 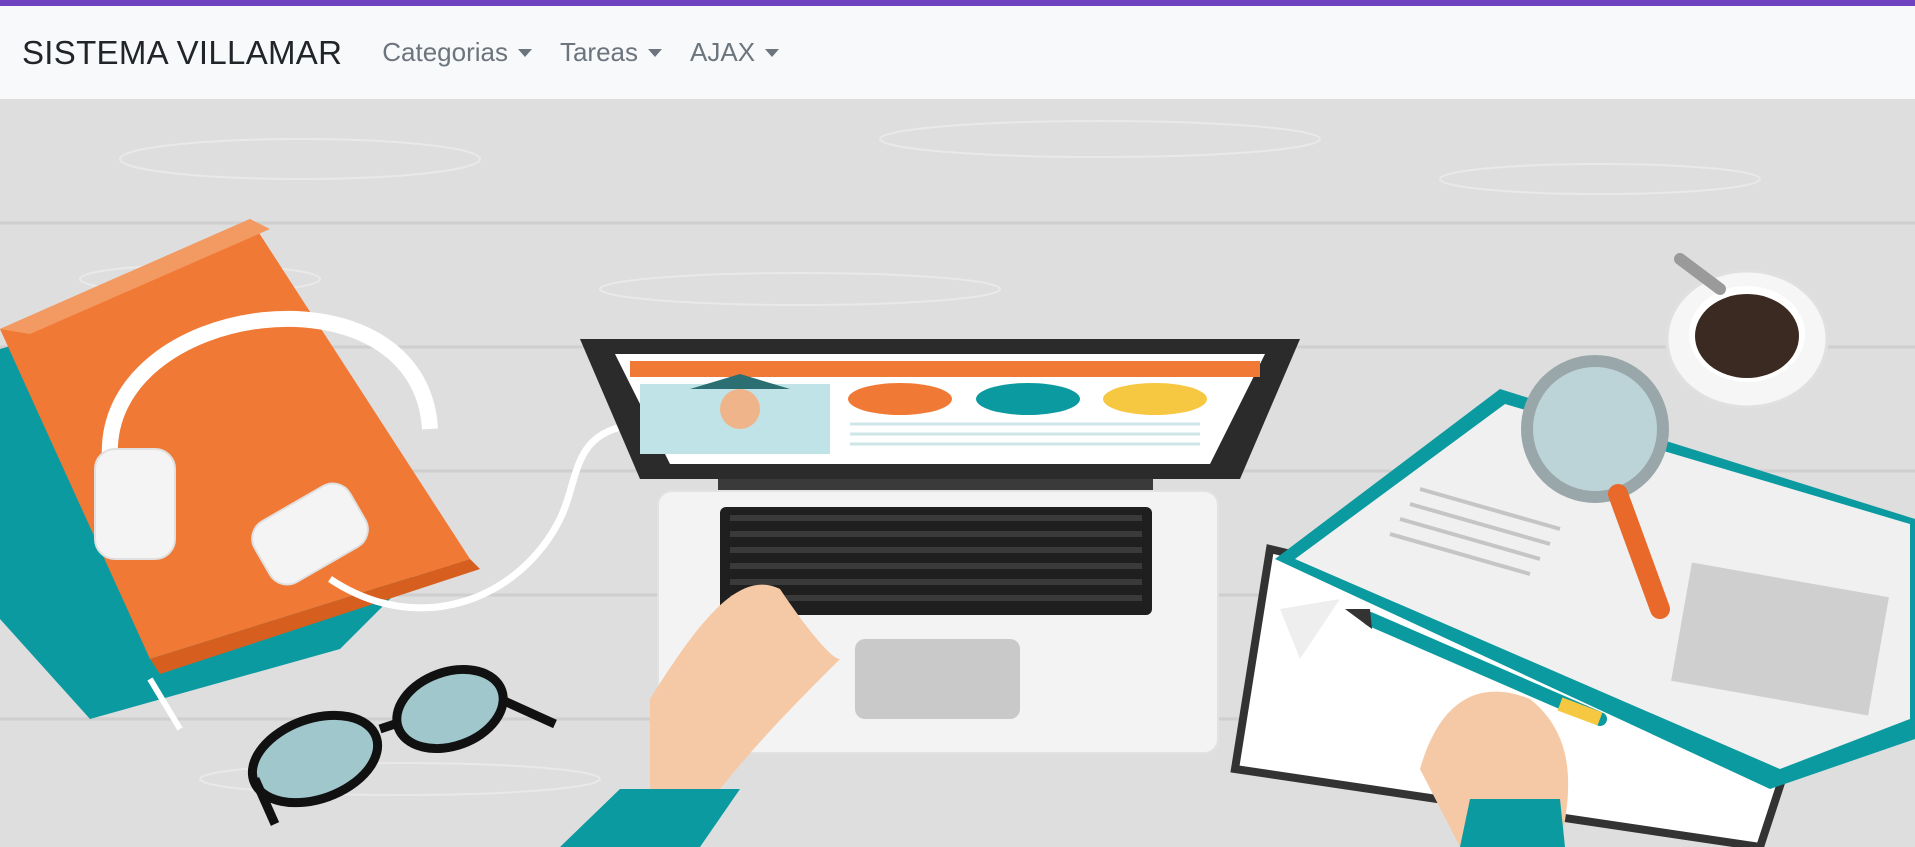 I want to click on nav-dropdown-ajax: AJAX, so click(x=735, y=52).